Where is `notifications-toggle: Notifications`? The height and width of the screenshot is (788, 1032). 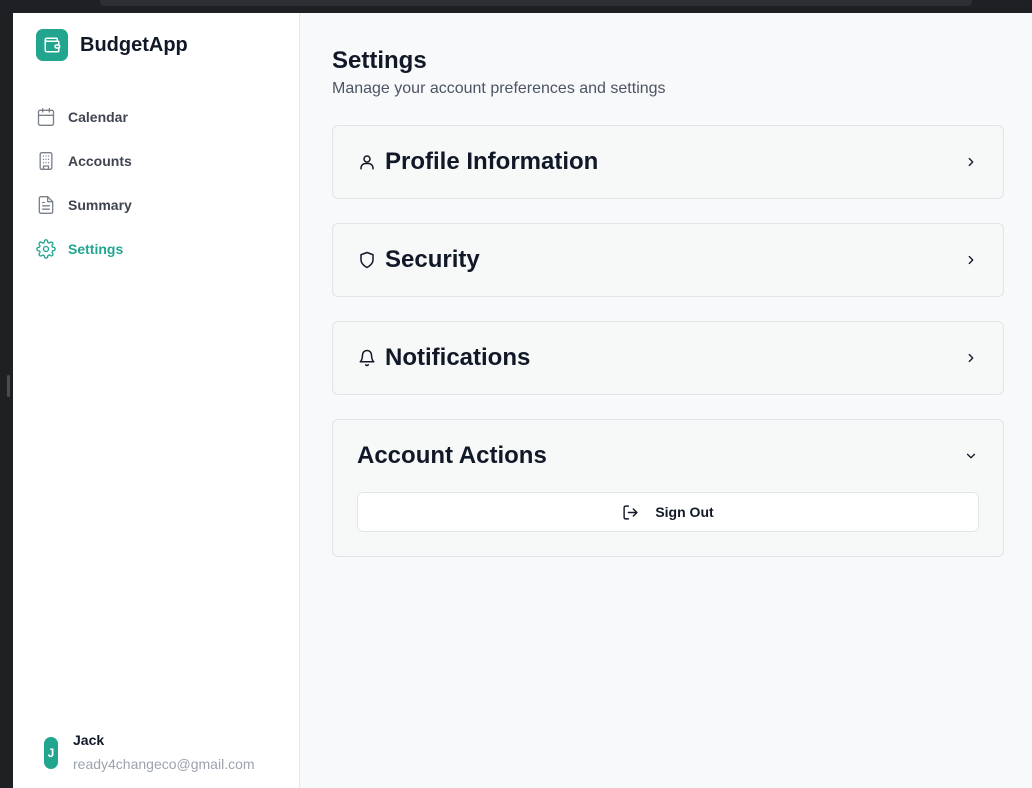 notifications-toggle: Notifications is located at coordinates (668, 358).